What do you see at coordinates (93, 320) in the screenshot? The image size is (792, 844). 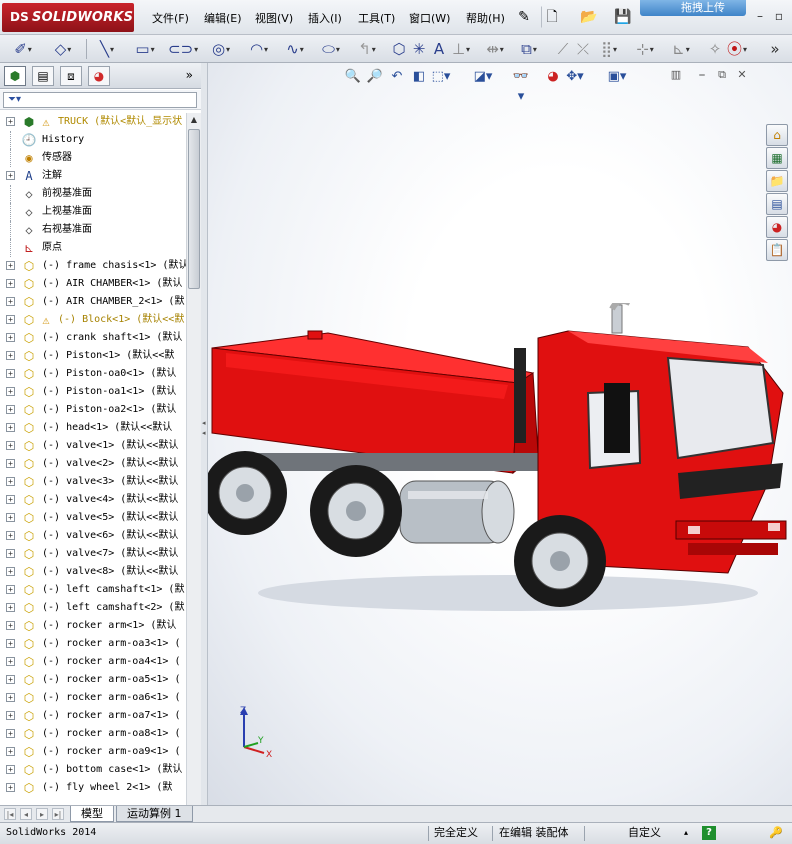 I see `tree-item: + ⬡ ⚠ (-) Block<1> (默认<<默` at bounding box center [93, 320].